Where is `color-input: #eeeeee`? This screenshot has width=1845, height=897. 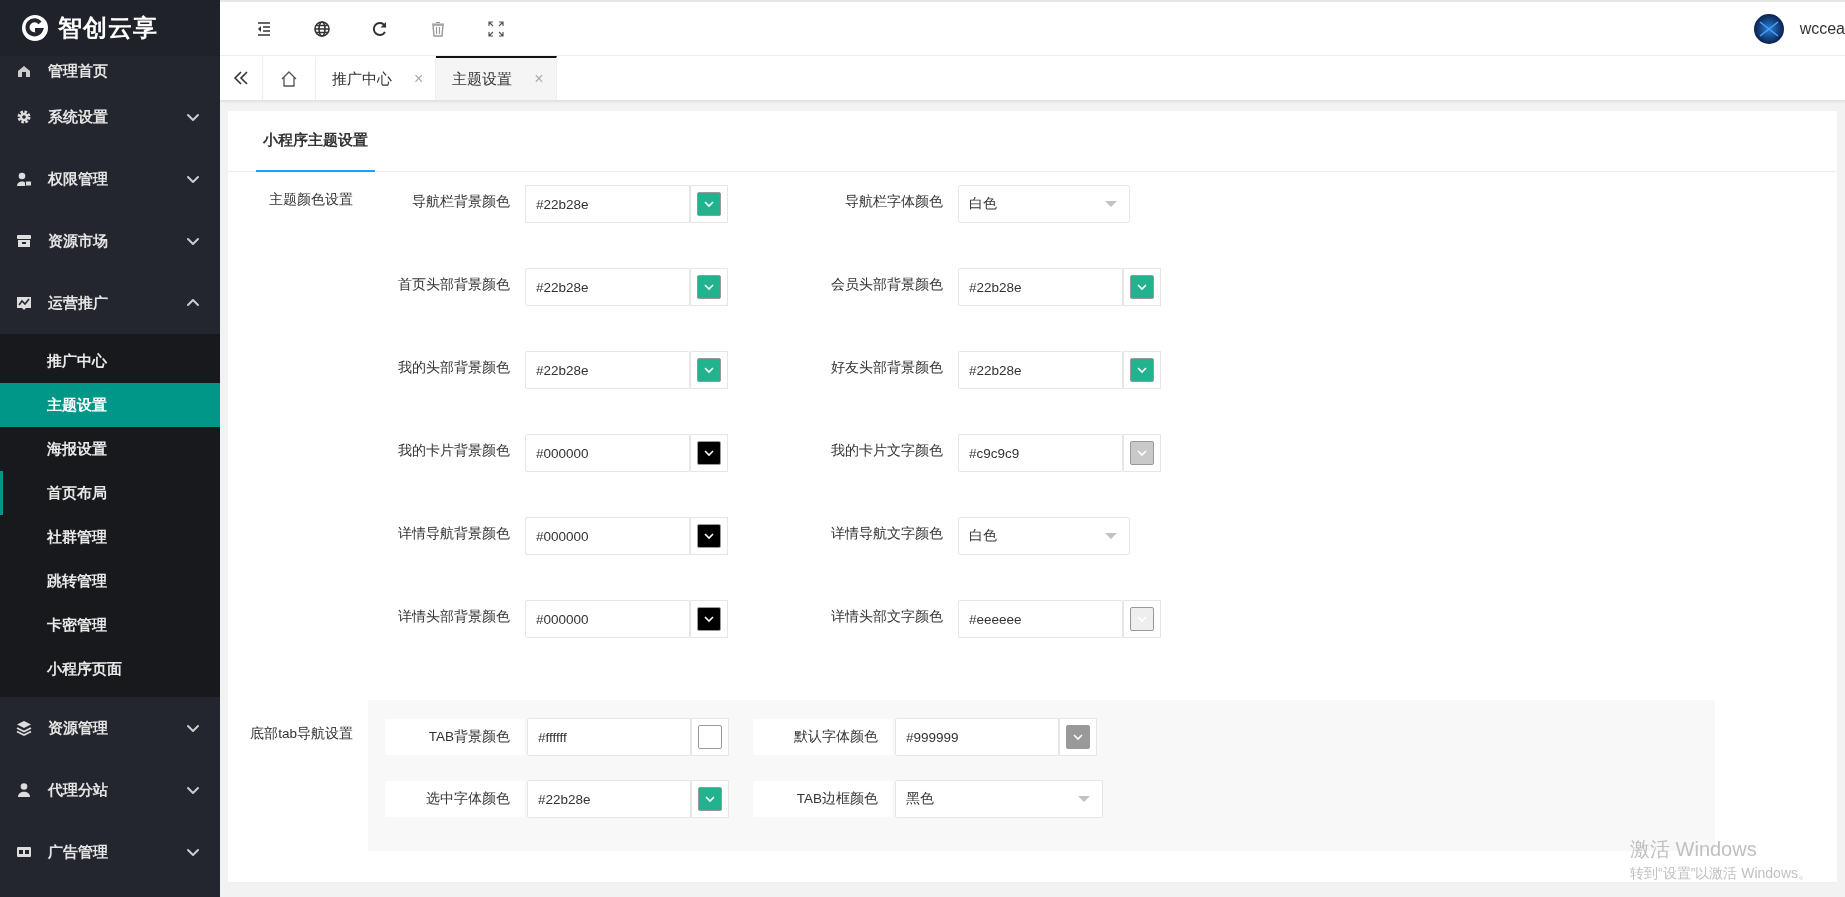 color-input: #eeeeee is located at coordinates (1040, 619).